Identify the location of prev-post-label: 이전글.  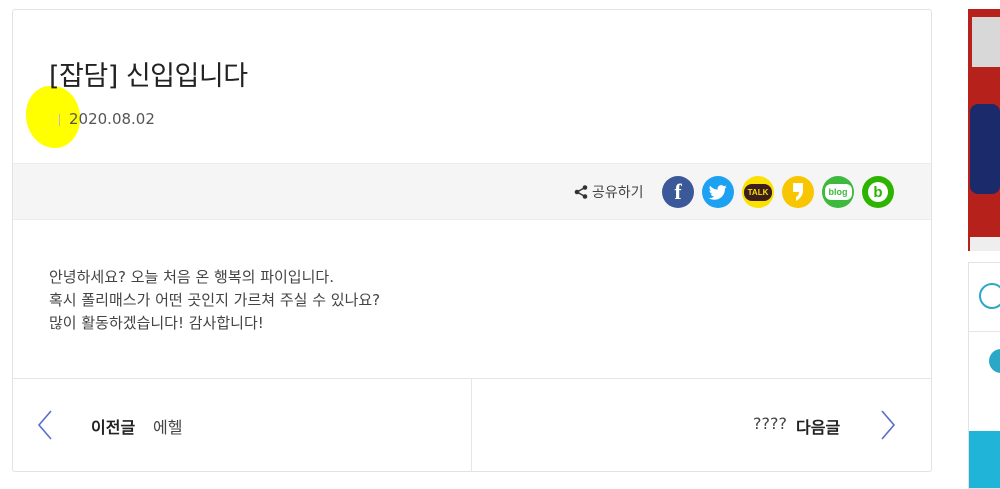
(113, 426).